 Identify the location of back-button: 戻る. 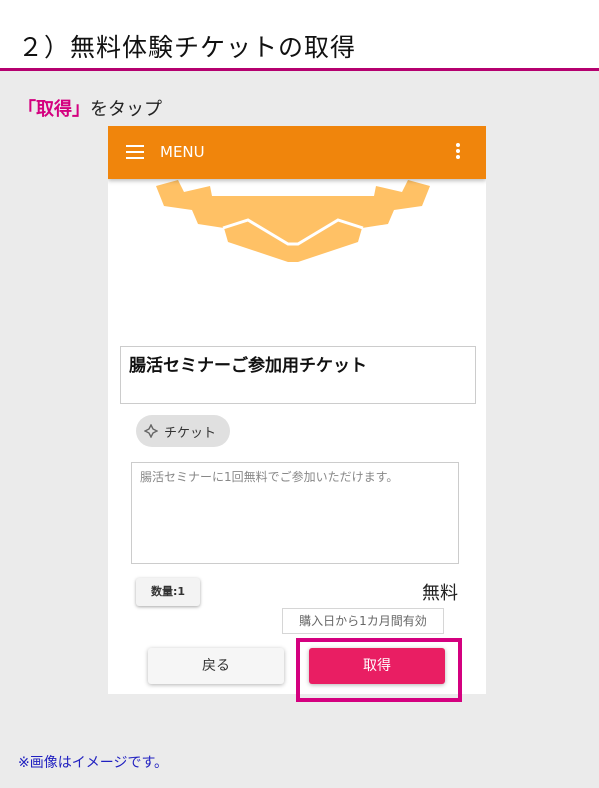
(216, 666).